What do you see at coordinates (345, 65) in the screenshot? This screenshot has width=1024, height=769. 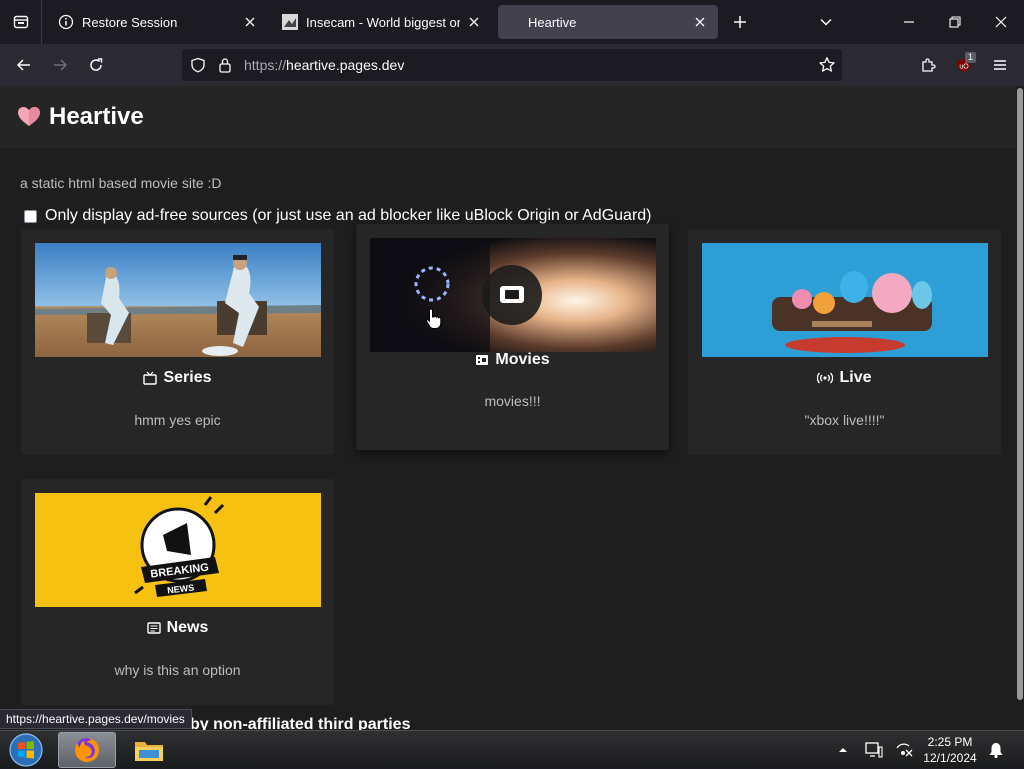 I see `url-host: heartive.pages.dev` at bounding box center [345, 65].